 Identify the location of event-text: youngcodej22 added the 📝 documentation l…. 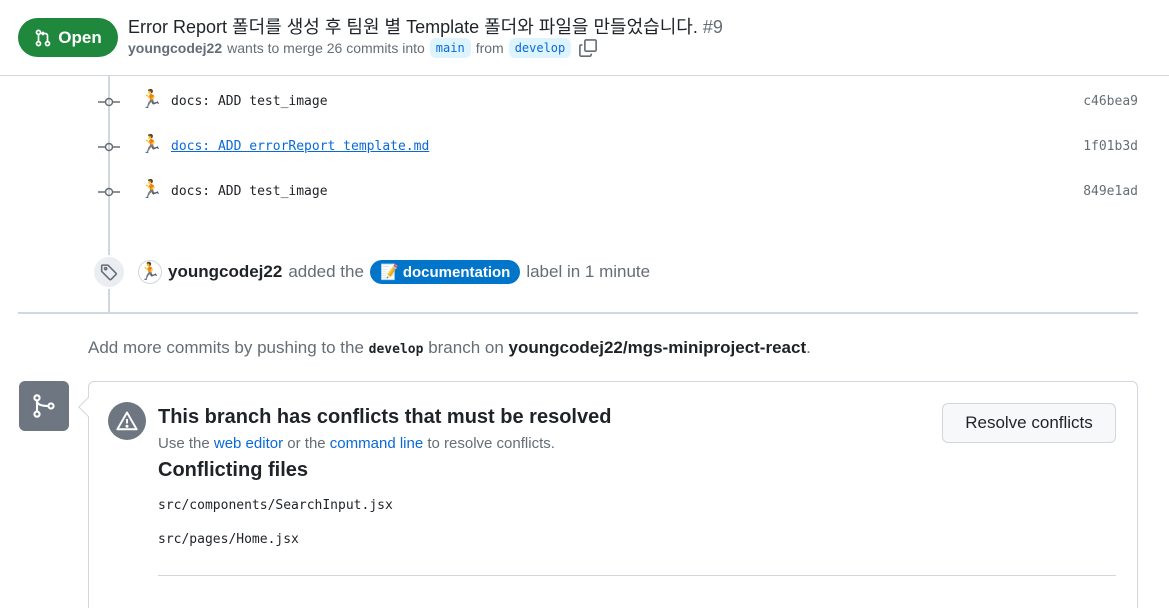
(409, 272).